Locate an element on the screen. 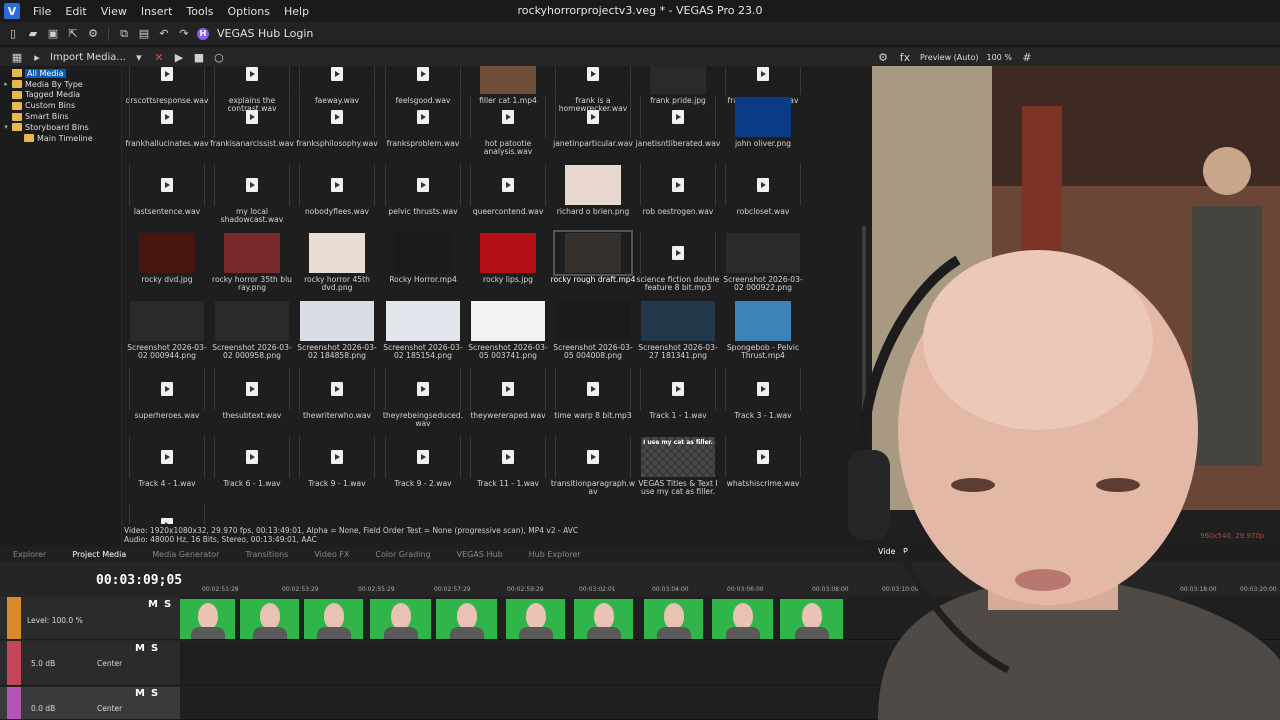  tree-item-main-timeline: Main Timeline is located at coordinates (60, 138).